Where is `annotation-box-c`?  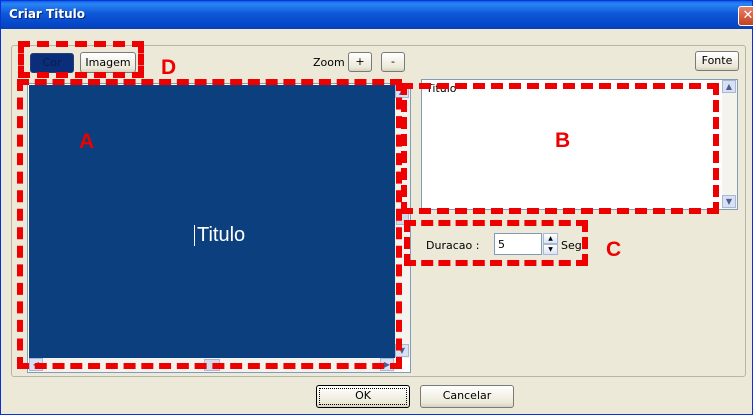
annotation-box-c is located at coordinates (496, 243).